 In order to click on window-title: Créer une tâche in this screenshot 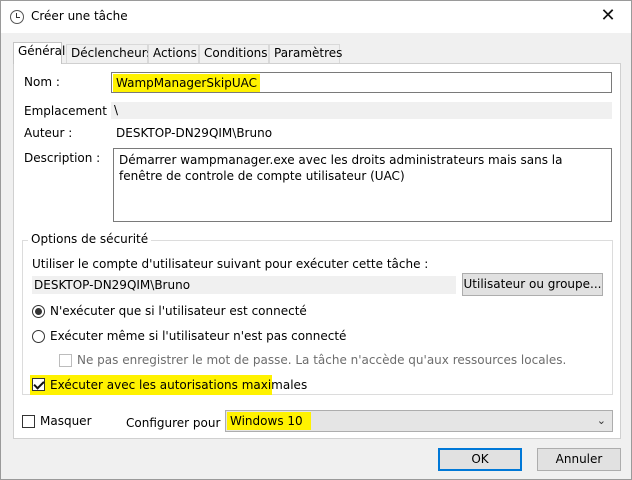, I will do `click(79, 16)`.